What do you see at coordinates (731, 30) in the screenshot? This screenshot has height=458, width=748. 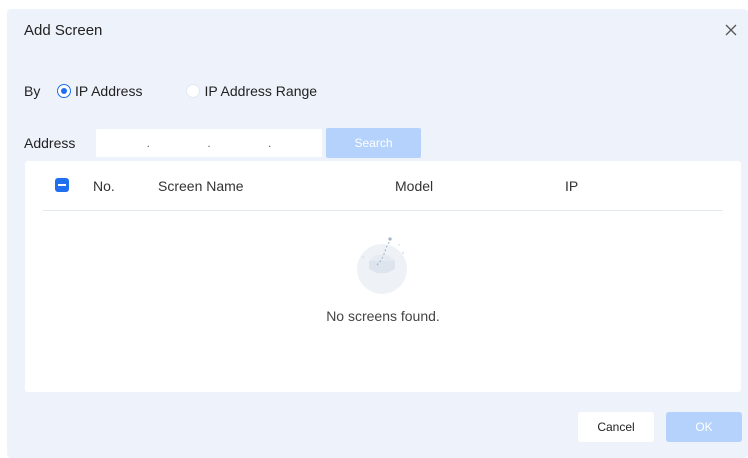 I see `close-icon` at bounding box center [731, 30].